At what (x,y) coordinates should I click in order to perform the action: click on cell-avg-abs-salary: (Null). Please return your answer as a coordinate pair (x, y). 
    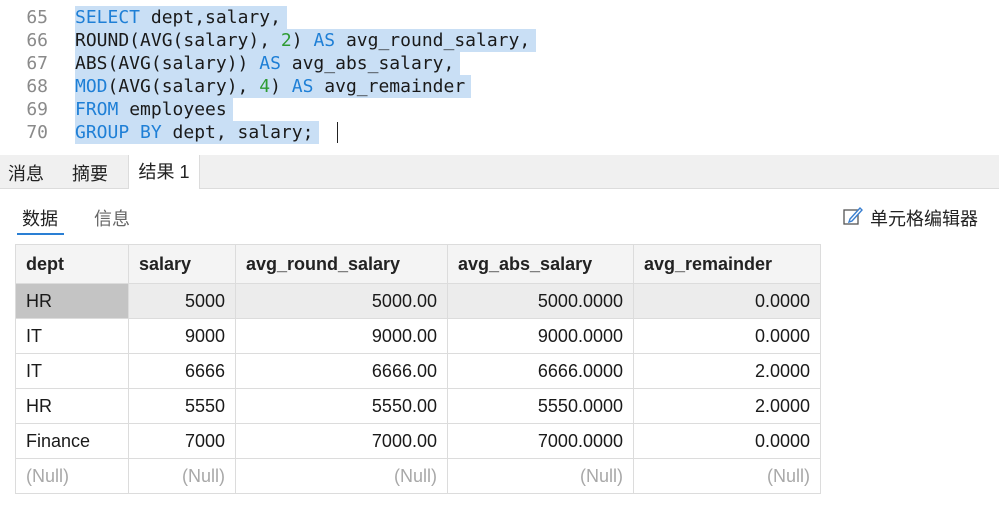
    Looking at the image, I should click on (540, 476).